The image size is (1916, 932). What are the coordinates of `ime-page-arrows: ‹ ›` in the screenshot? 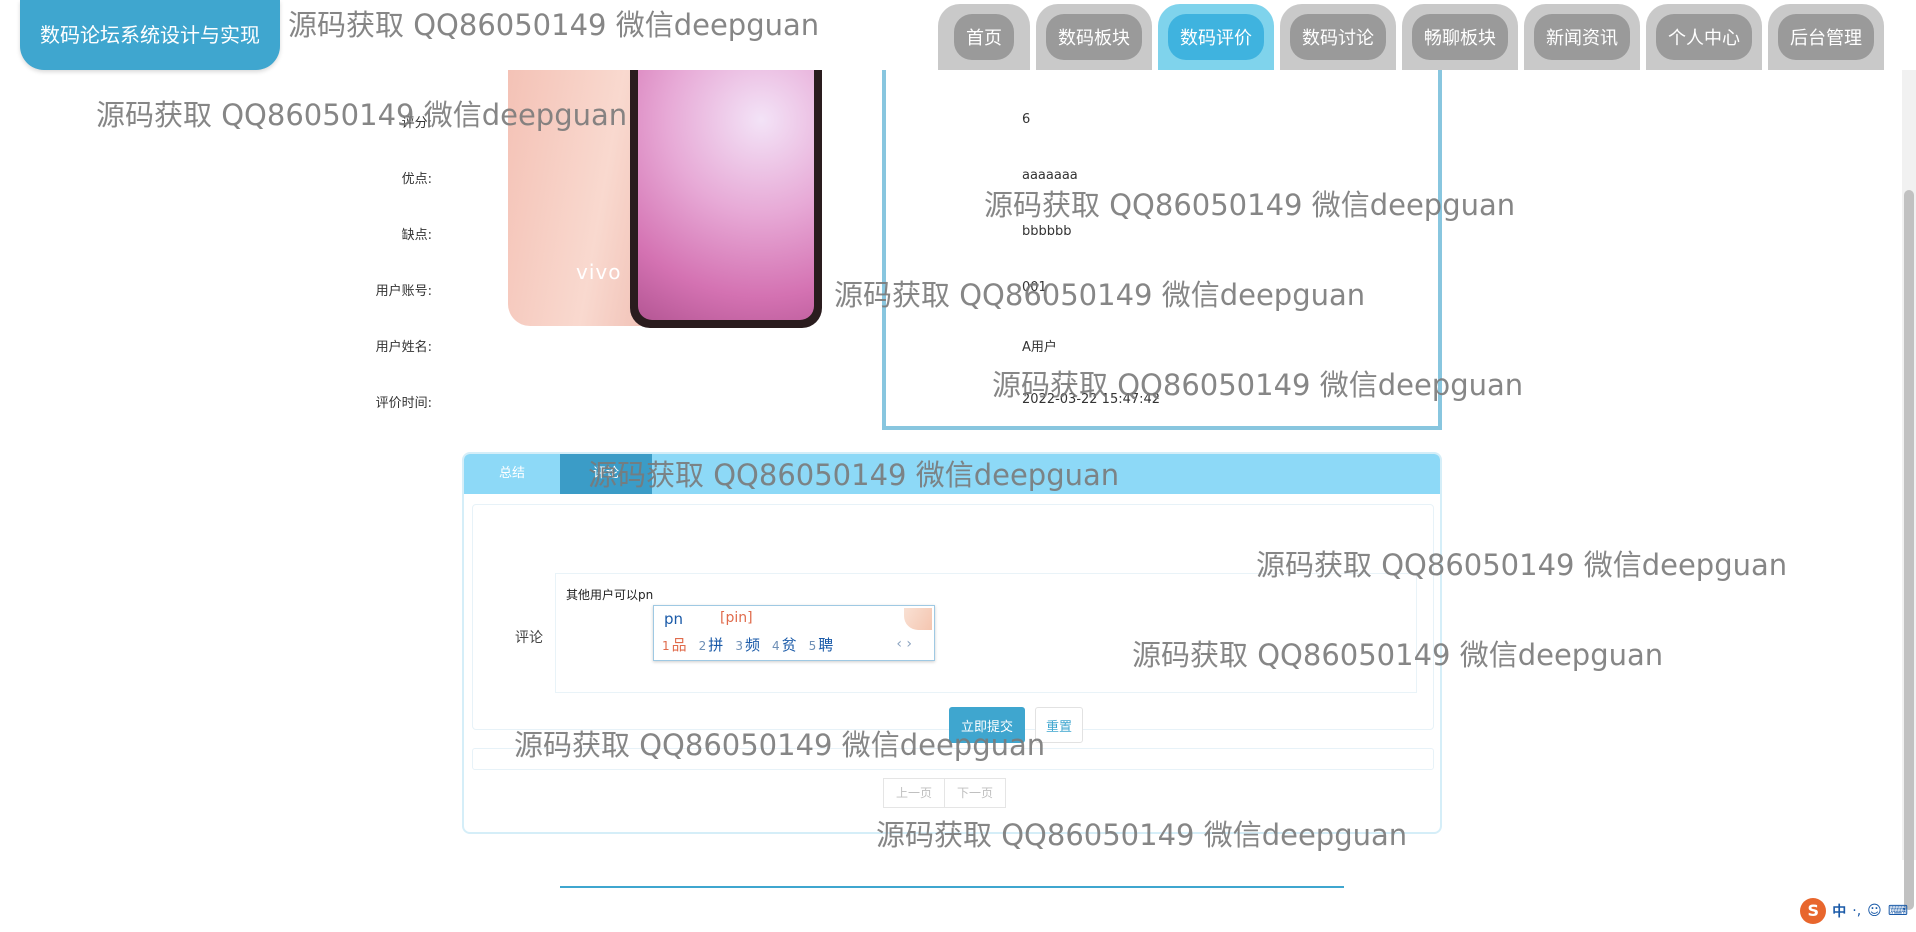 It's located at (904, 644).